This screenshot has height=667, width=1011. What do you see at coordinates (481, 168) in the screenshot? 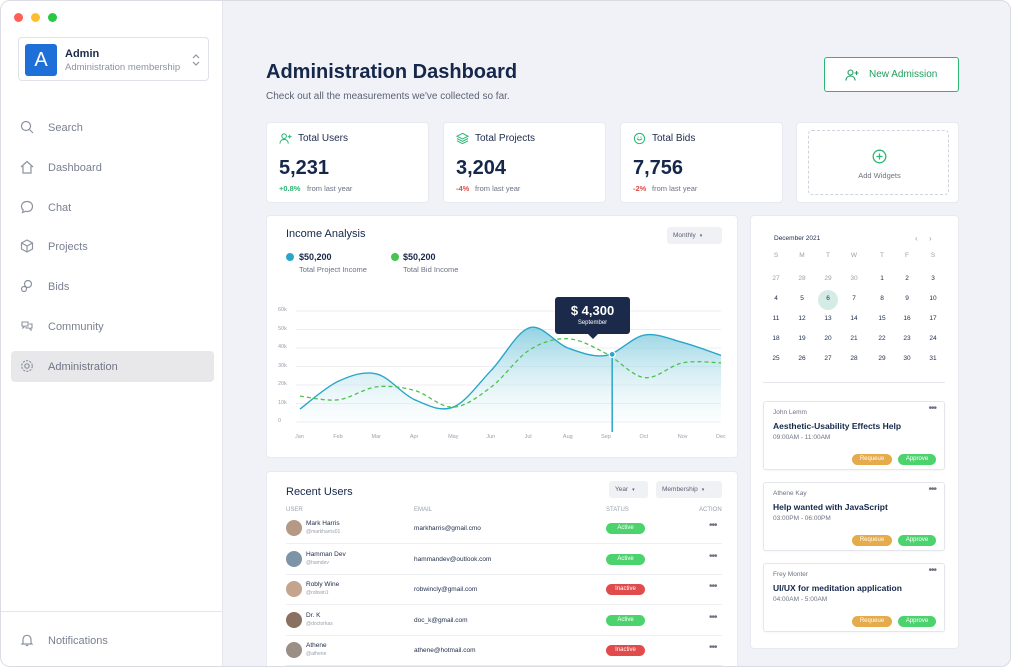
I see `stat-value: 3,204` at bounding box center [481, 168].